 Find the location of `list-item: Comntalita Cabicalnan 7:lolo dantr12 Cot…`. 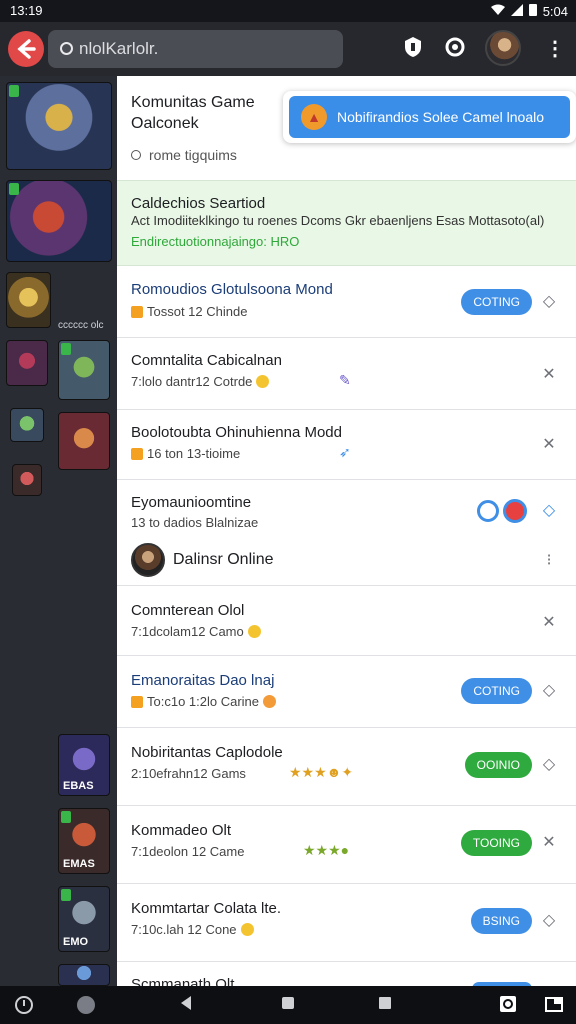

list-item: Comntalita Cabicalnan 7:lolo dantr12 Cot… is located at coordinates (346, 374).